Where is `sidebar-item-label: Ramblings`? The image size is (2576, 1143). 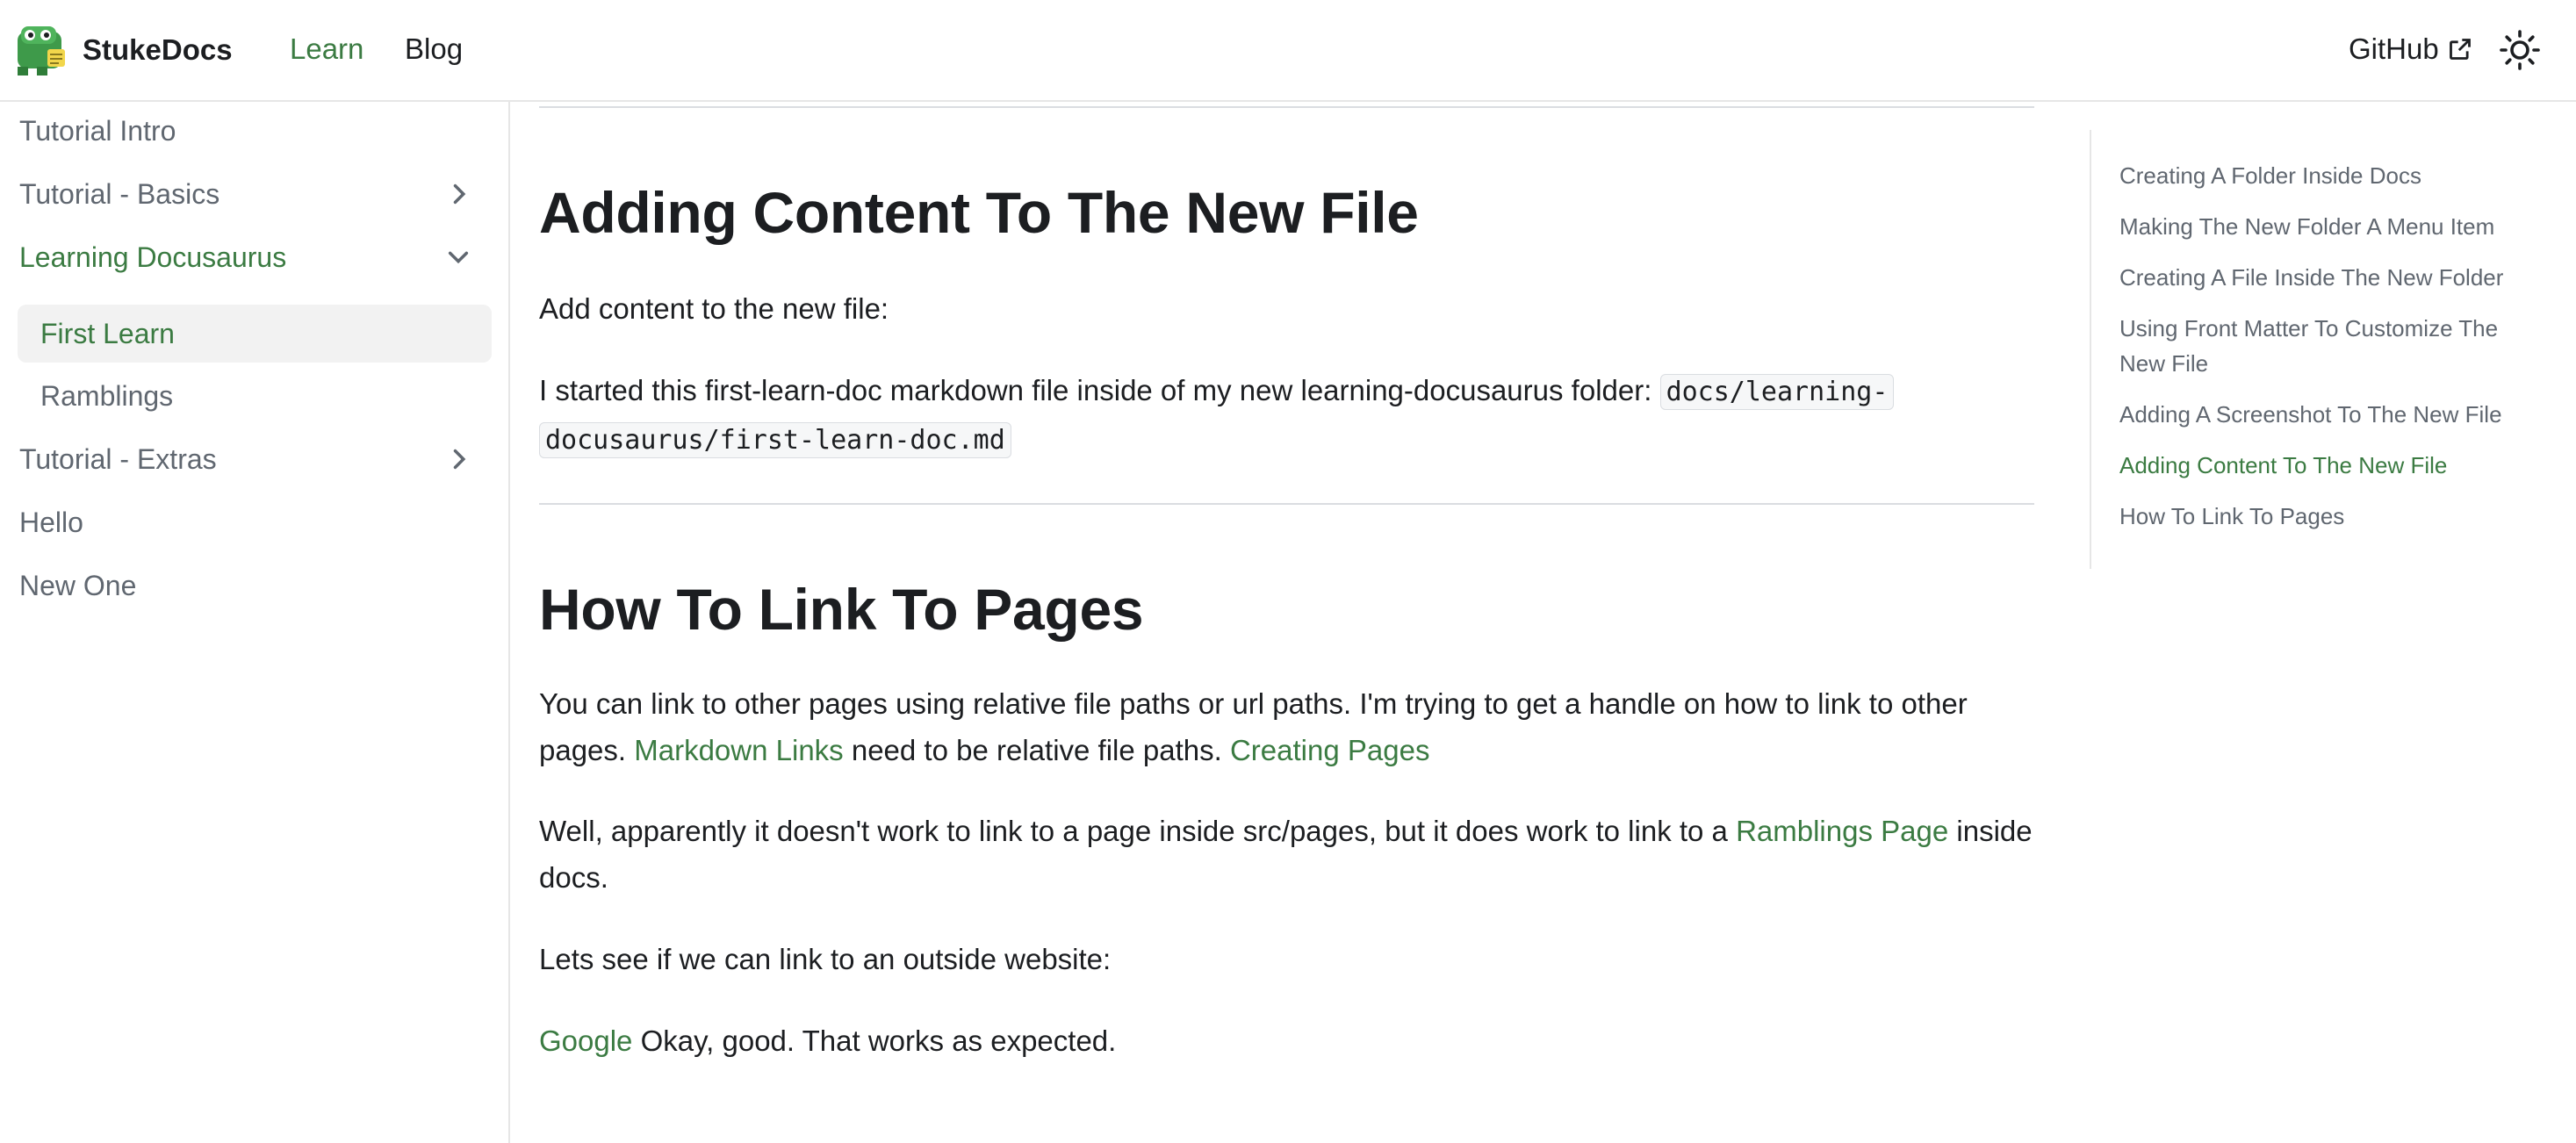
sidebar-item-label: Ramblings is located at coordinates (107, 396).